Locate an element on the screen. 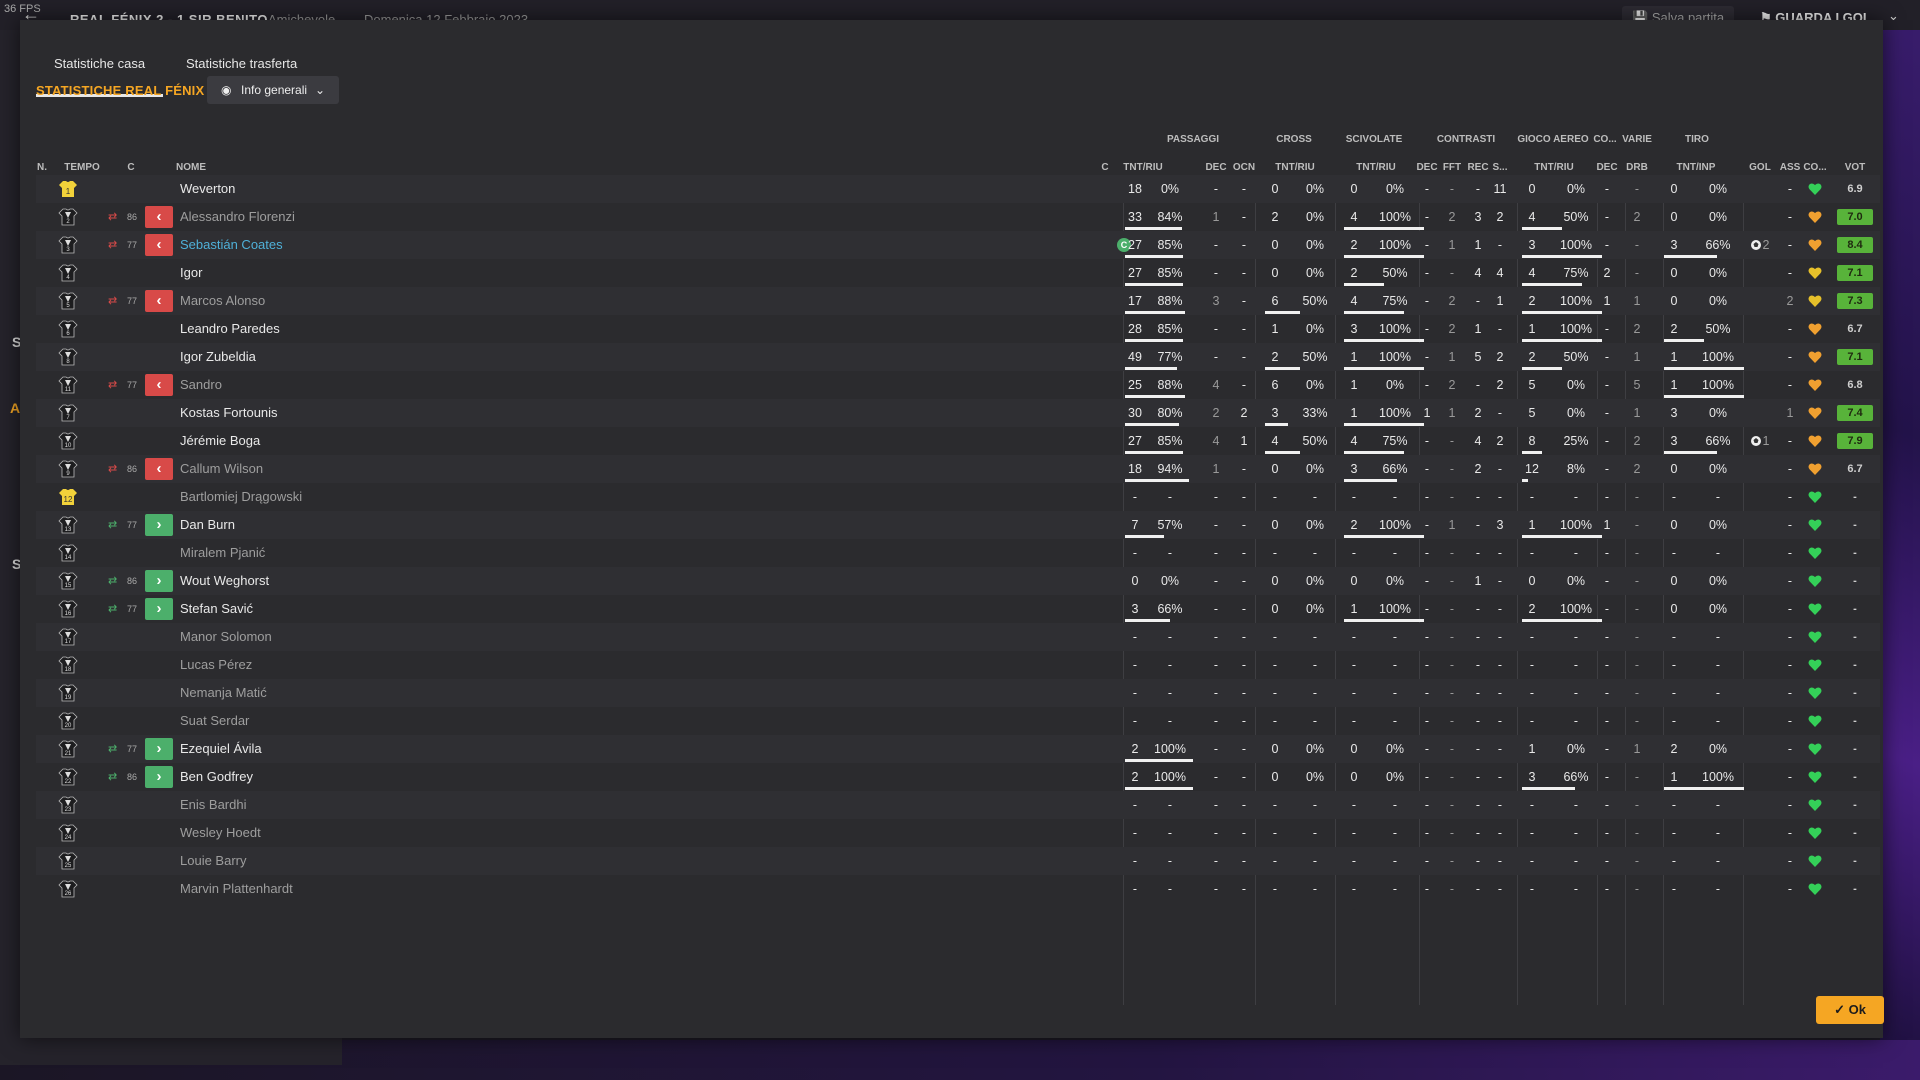 Image resolution: width=1920 pixels, height=1080 pixels. player-name: Wesley Hoedt is located at coordinates (220, 833).